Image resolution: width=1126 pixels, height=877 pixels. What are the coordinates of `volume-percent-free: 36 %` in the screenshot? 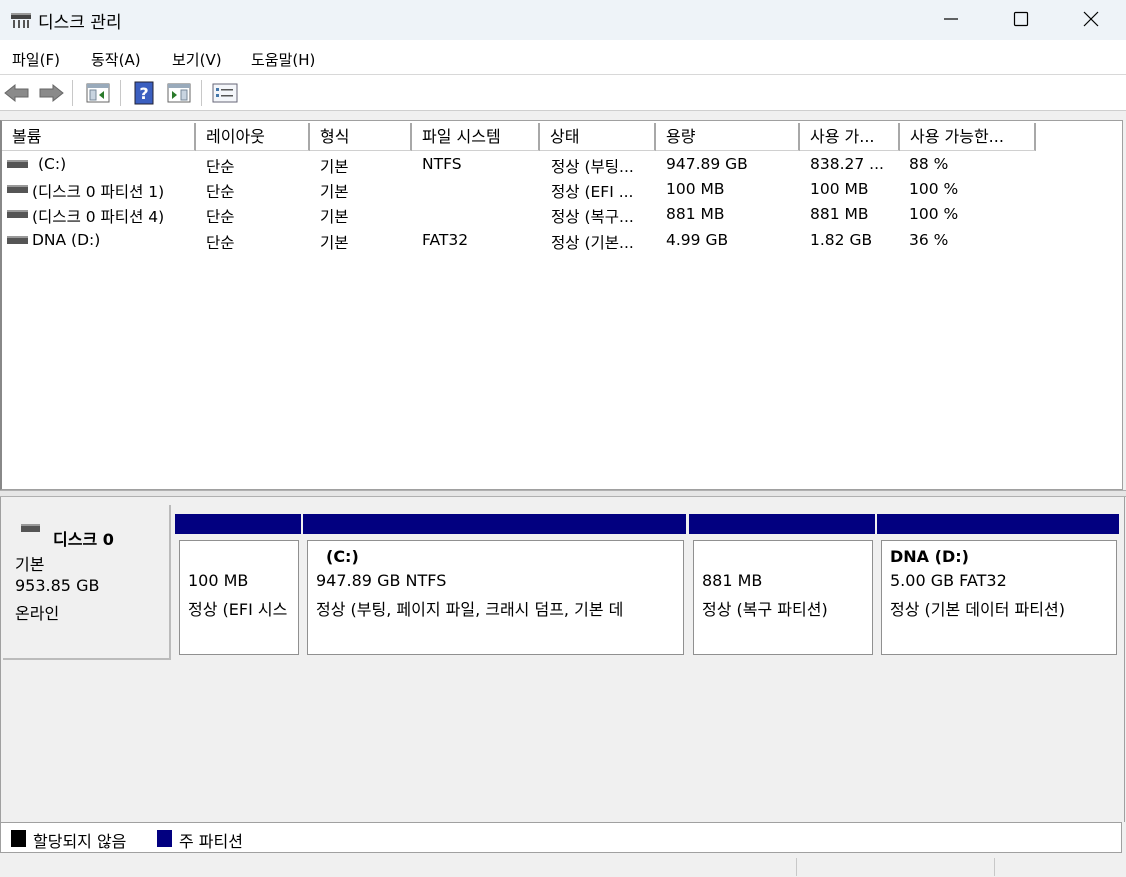 It's located at (929, 240).